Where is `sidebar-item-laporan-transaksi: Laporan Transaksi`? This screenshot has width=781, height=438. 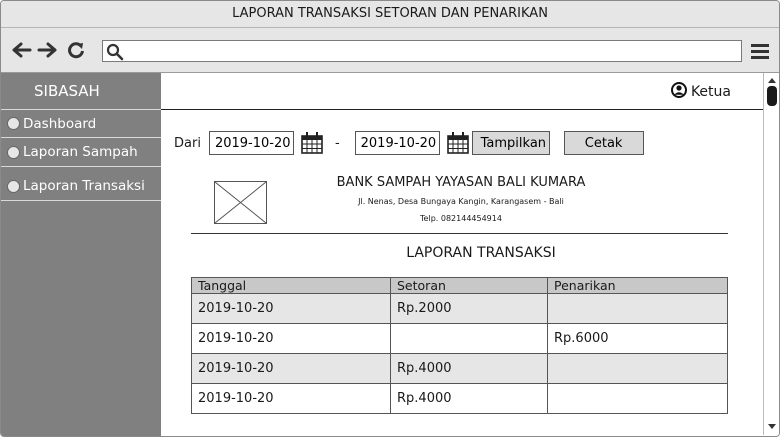
sidebar-item-laporan-transaksi: Laporan Transaksi is located at coordinates (81, 186).